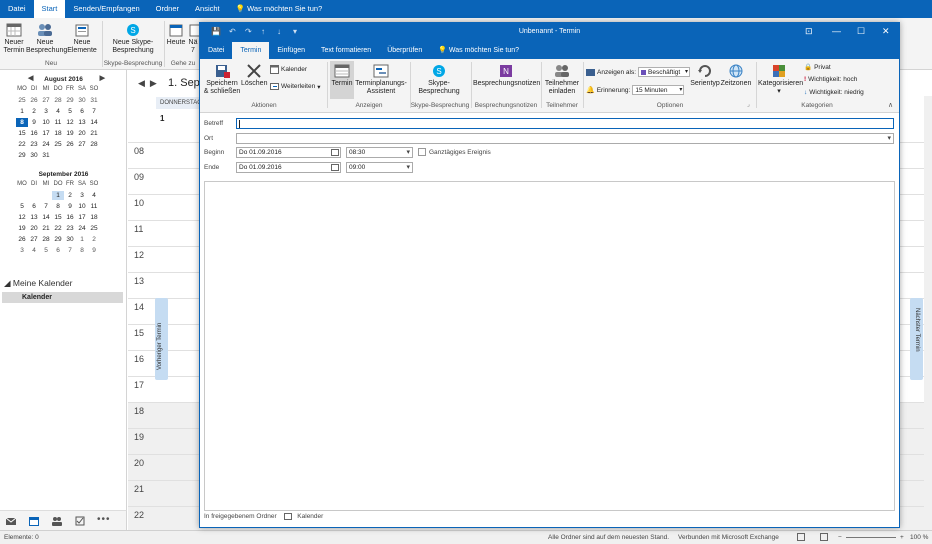 The image size is (932, 544). What do you see at coordinates (167, 9) in the screenshot?
I see `tab-folder: Ordner` at bounding box center [167, 9].